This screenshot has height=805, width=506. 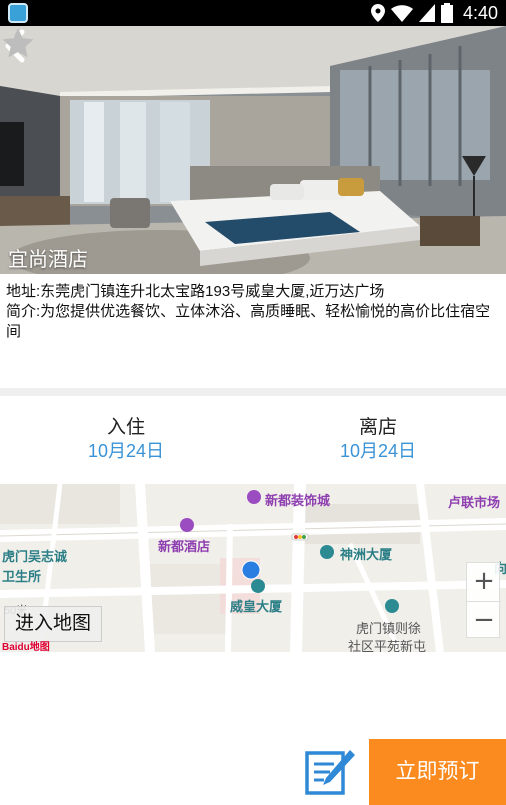 I want to click on wifi-icon, so click(x=401, y=13).